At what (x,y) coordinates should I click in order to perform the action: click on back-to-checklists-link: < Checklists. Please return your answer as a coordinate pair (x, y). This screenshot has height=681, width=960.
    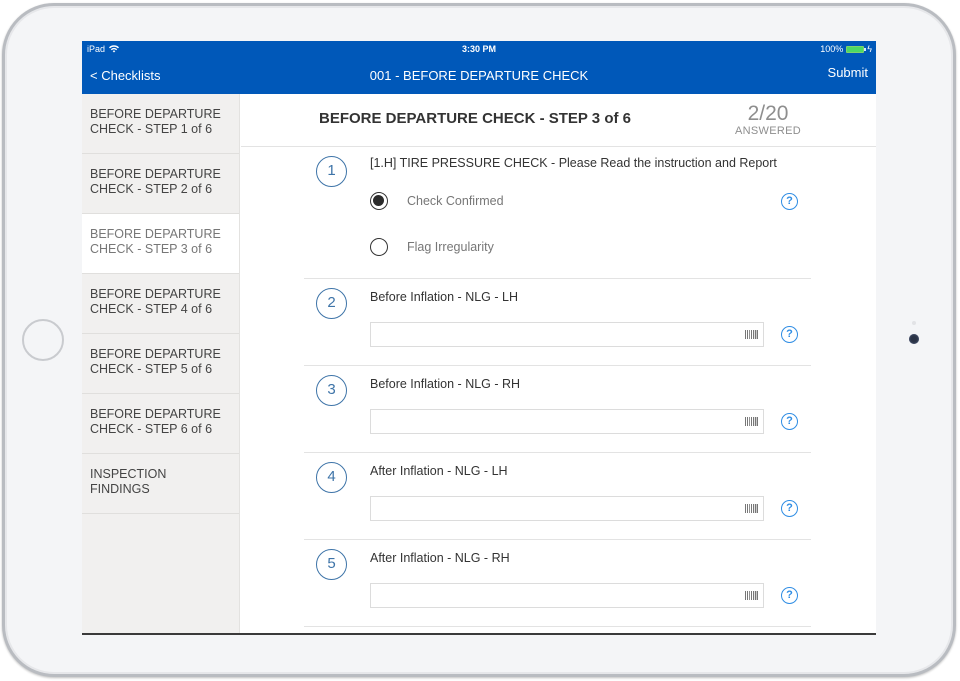
    Looking at the image, I should click on (125, 75).